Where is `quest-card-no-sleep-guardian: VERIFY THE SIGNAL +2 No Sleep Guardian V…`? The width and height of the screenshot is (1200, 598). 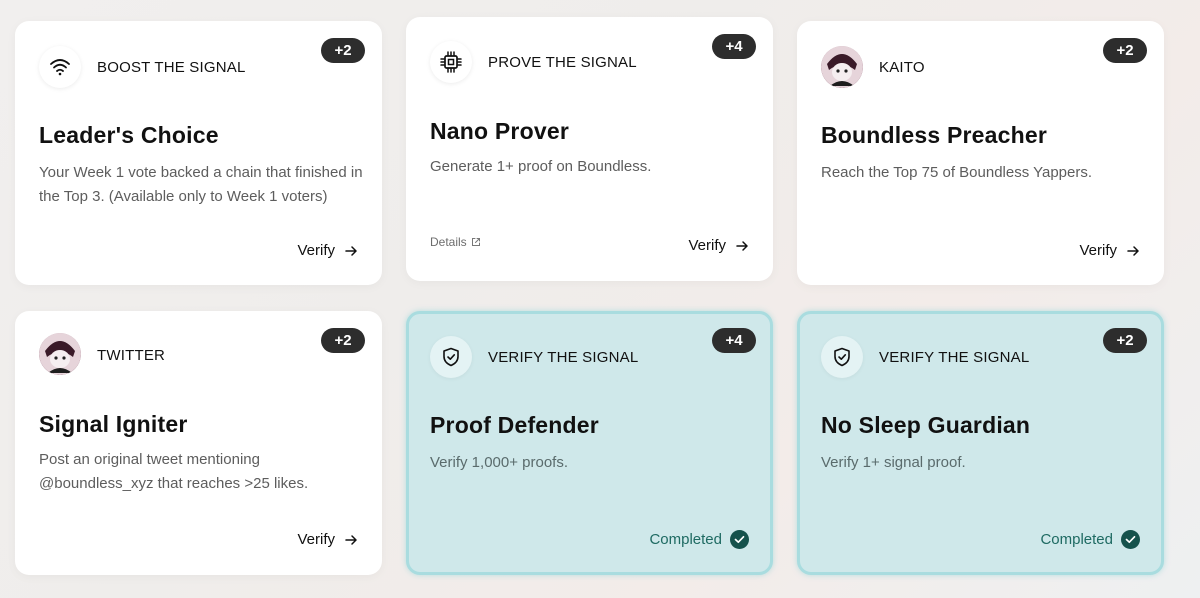 quest-card-no-sleep-guardian: VERIFY THE SIGNAL +2 No Sleep Guardian V… is located at coordinates (980, 443).